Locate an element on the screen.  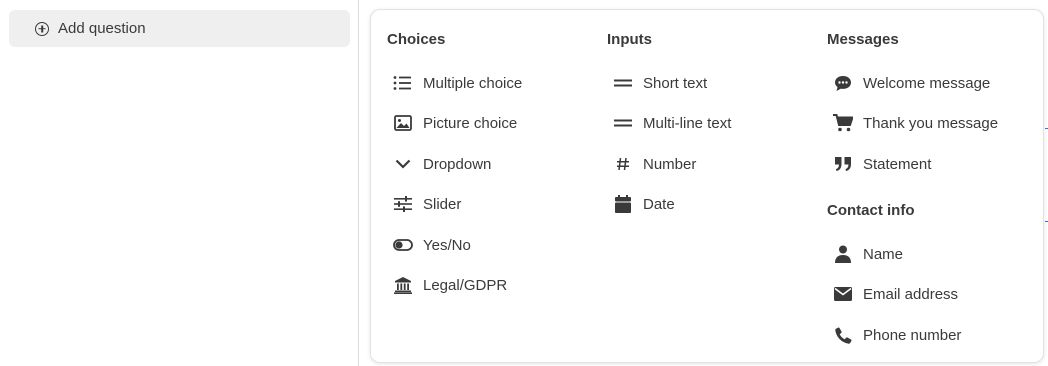
menu-item-picture-choice: Picture choice is located at coordinates (489, 123).